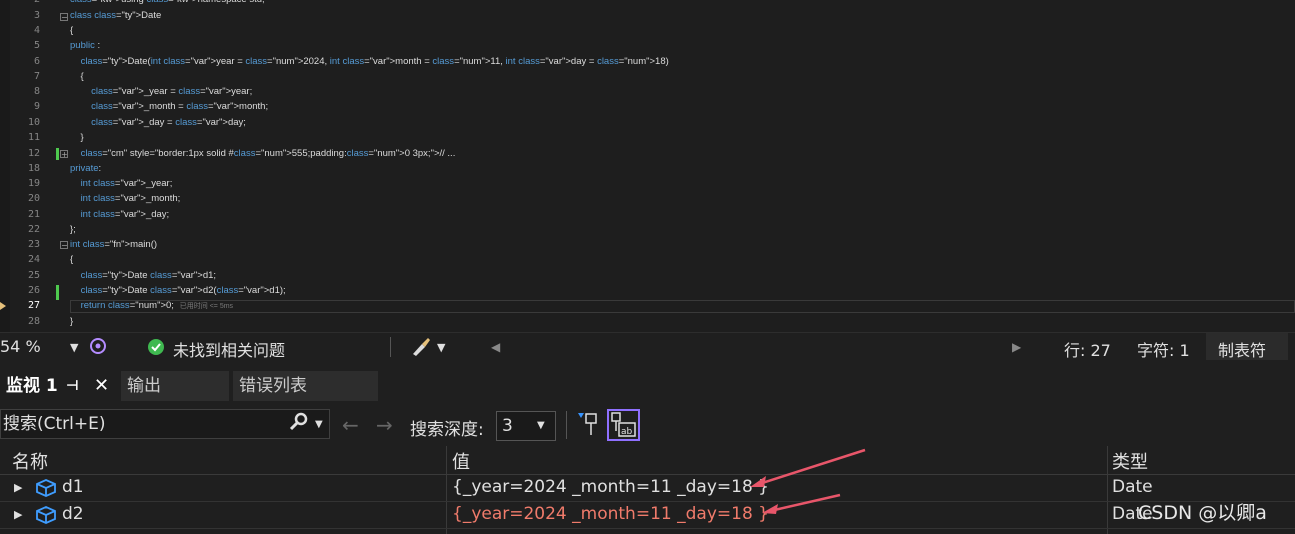 Image resolution: width=1295 pixels, height=534 pixels. I want to click on line-number: 2, so click(25, 3).